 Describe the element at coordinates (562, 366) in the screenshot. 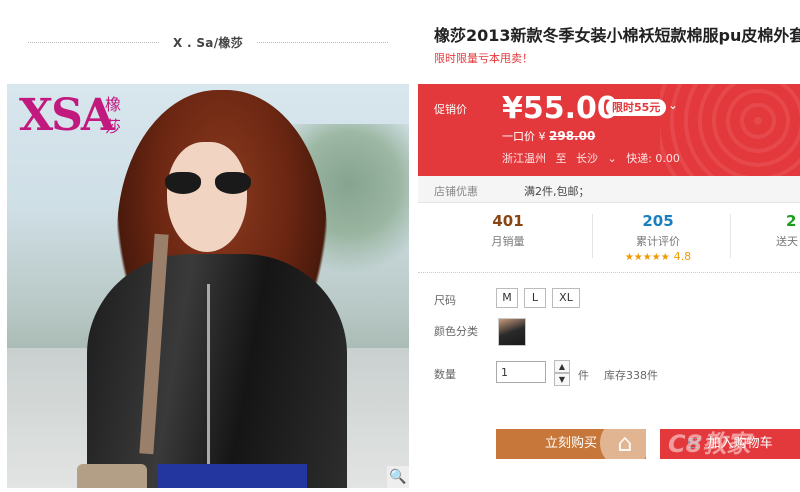

I see `quantity-up-icon: ▲` at that location.